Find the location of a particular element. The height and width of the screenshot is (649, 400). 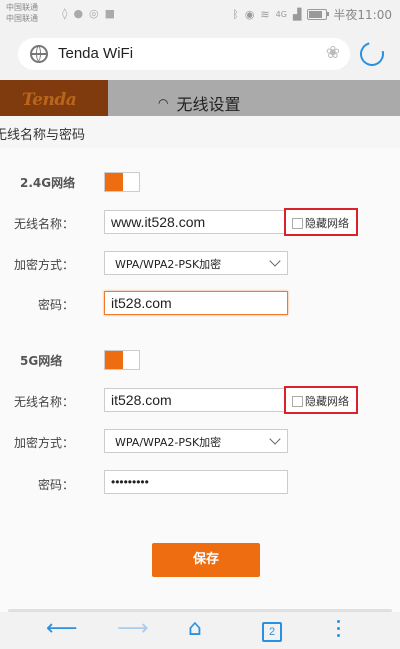

security-24g-label: 加密方式： is located at coordinates (43, 265).